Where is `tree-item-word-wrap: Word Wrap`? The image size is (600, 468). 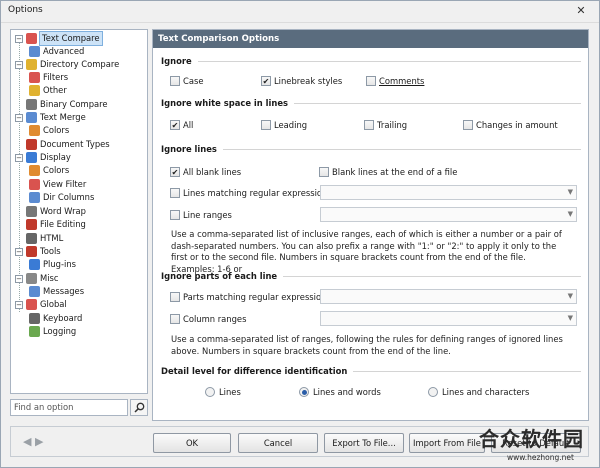
tree-item-word-wrap: Word Wrap is located at coordinates (56, 211).